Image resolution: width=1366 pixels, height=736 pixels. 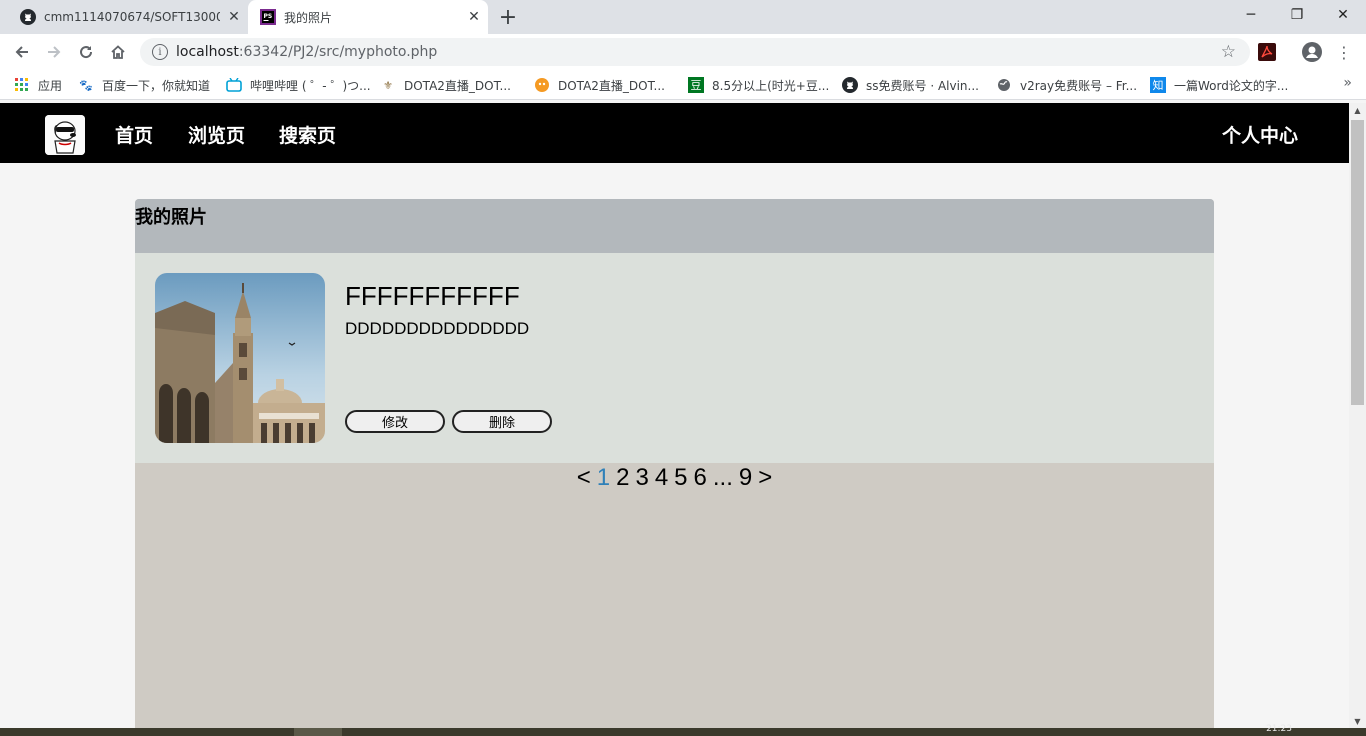 I want to click on bookmark-apps: 应用, so click(x=38, y=85).